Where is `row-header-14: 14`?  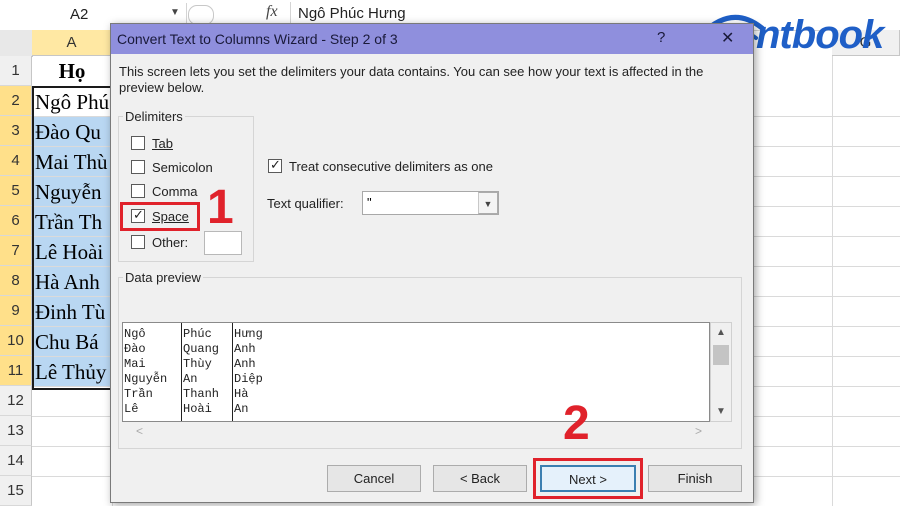 row-header-14: 14 is located at coordinates (16, 461).